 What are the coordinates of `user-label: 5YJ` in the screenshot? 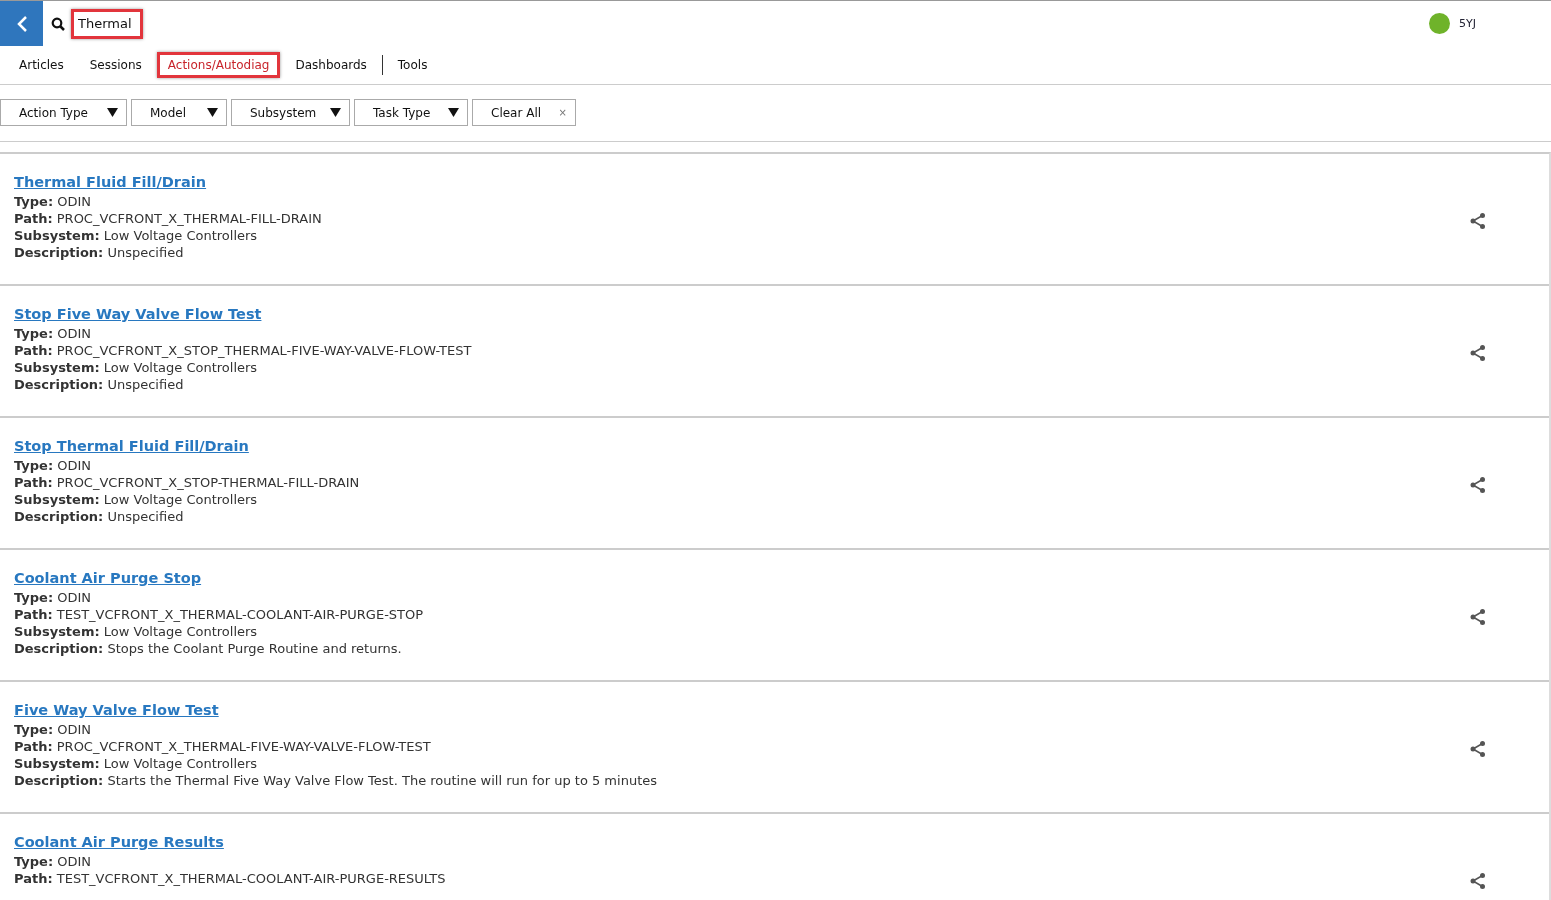 It's located at (1467, 23).